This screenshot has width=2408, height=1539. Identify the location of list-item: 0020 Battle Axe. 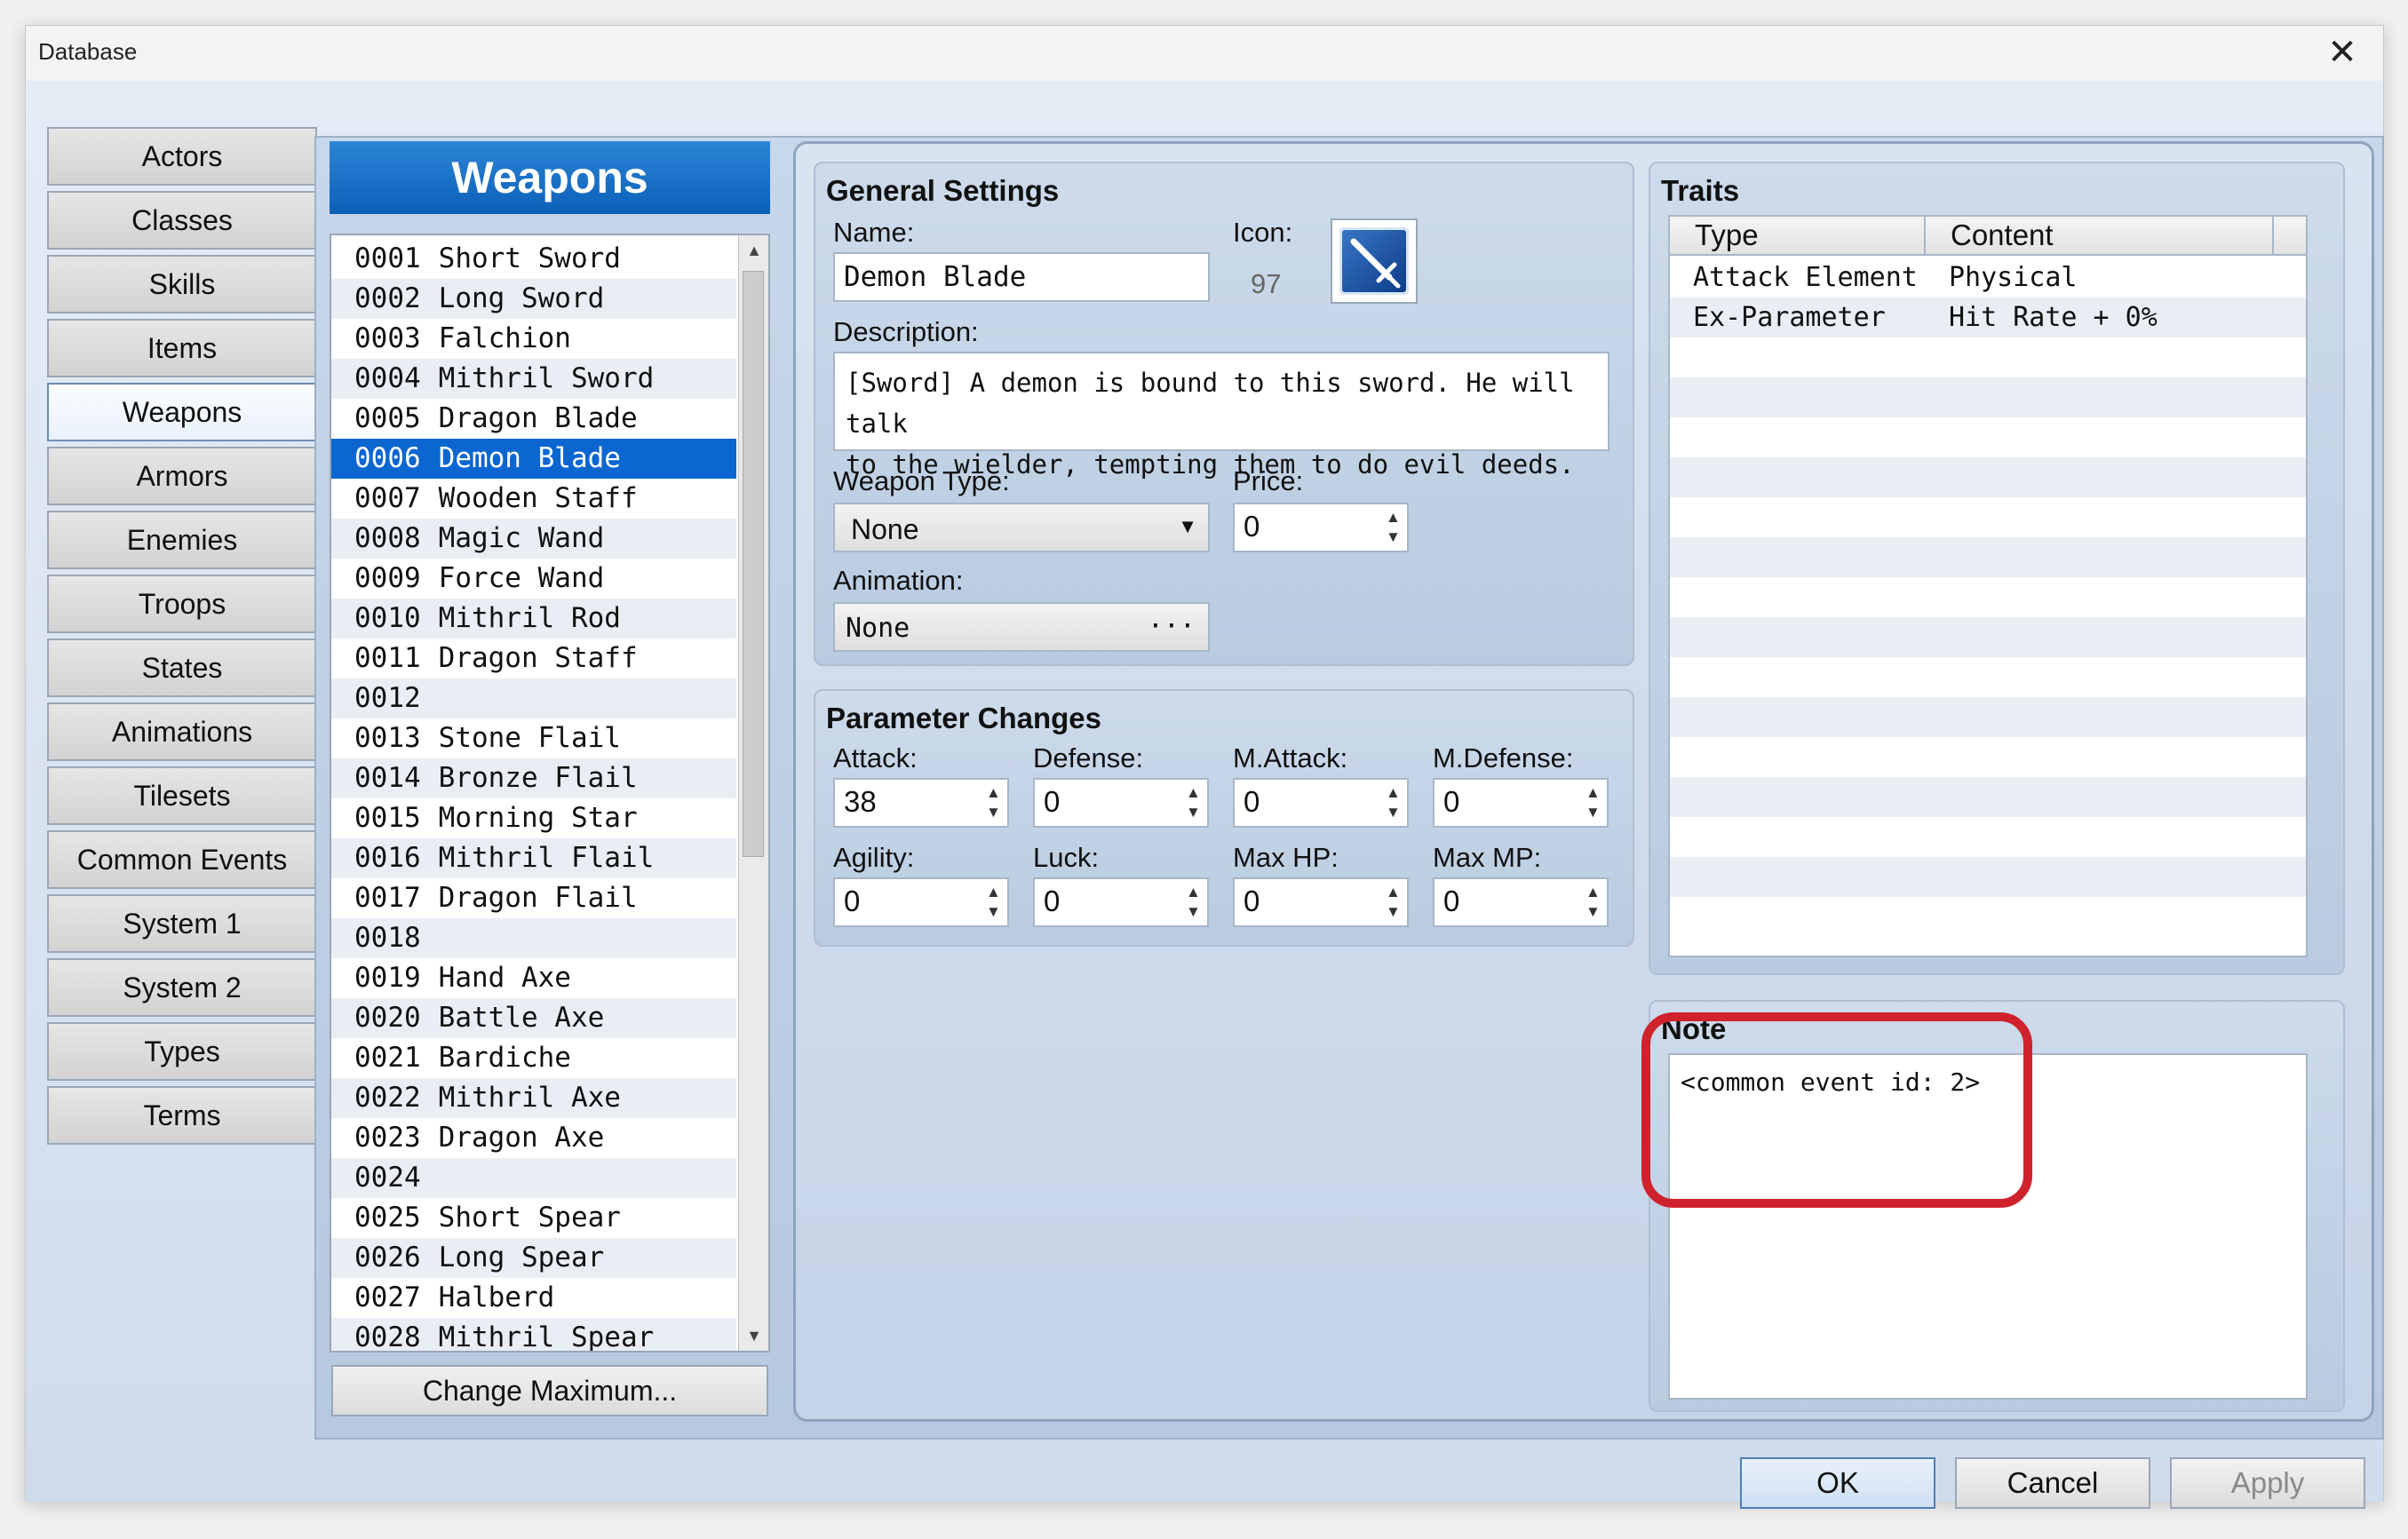
(533, 1018).